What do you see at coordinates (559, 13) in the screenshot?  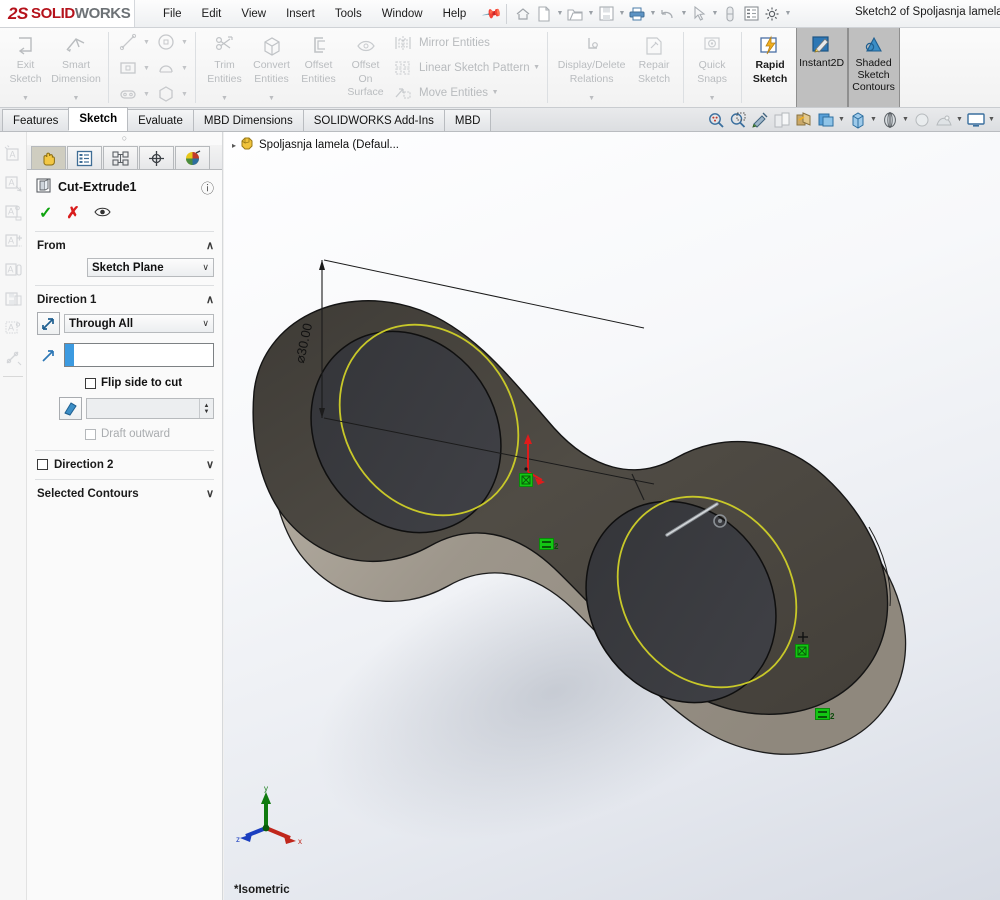 I see `new-document-caret-icon: ▼` at bounding box center [559, 13].